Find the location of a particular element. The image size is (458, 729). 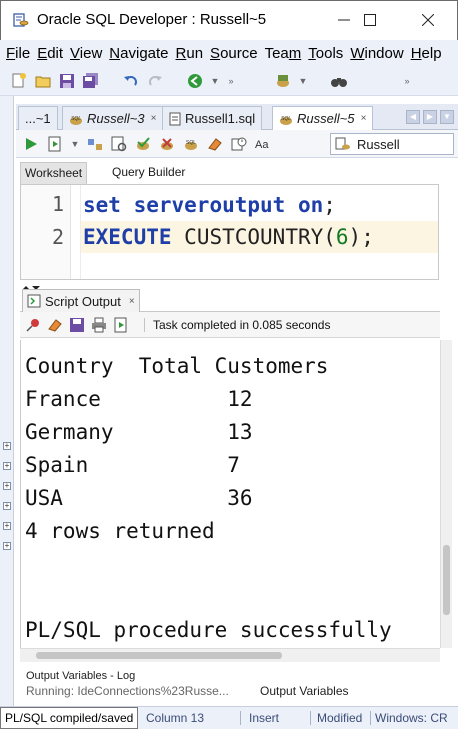

menu-window: Window is located at coordinates (376, 53).